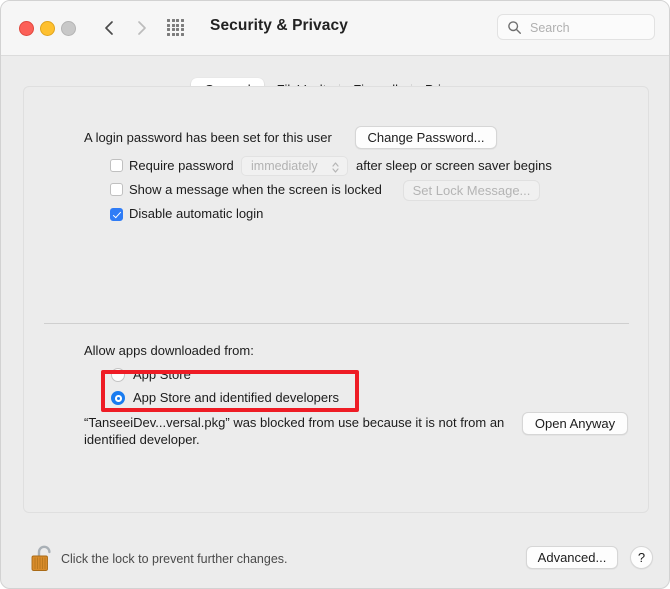  What do you see at coordinates (162, 374) in the screenshot?
I see `radio-app-store-label: App Store` at bounding box center [162, 374].